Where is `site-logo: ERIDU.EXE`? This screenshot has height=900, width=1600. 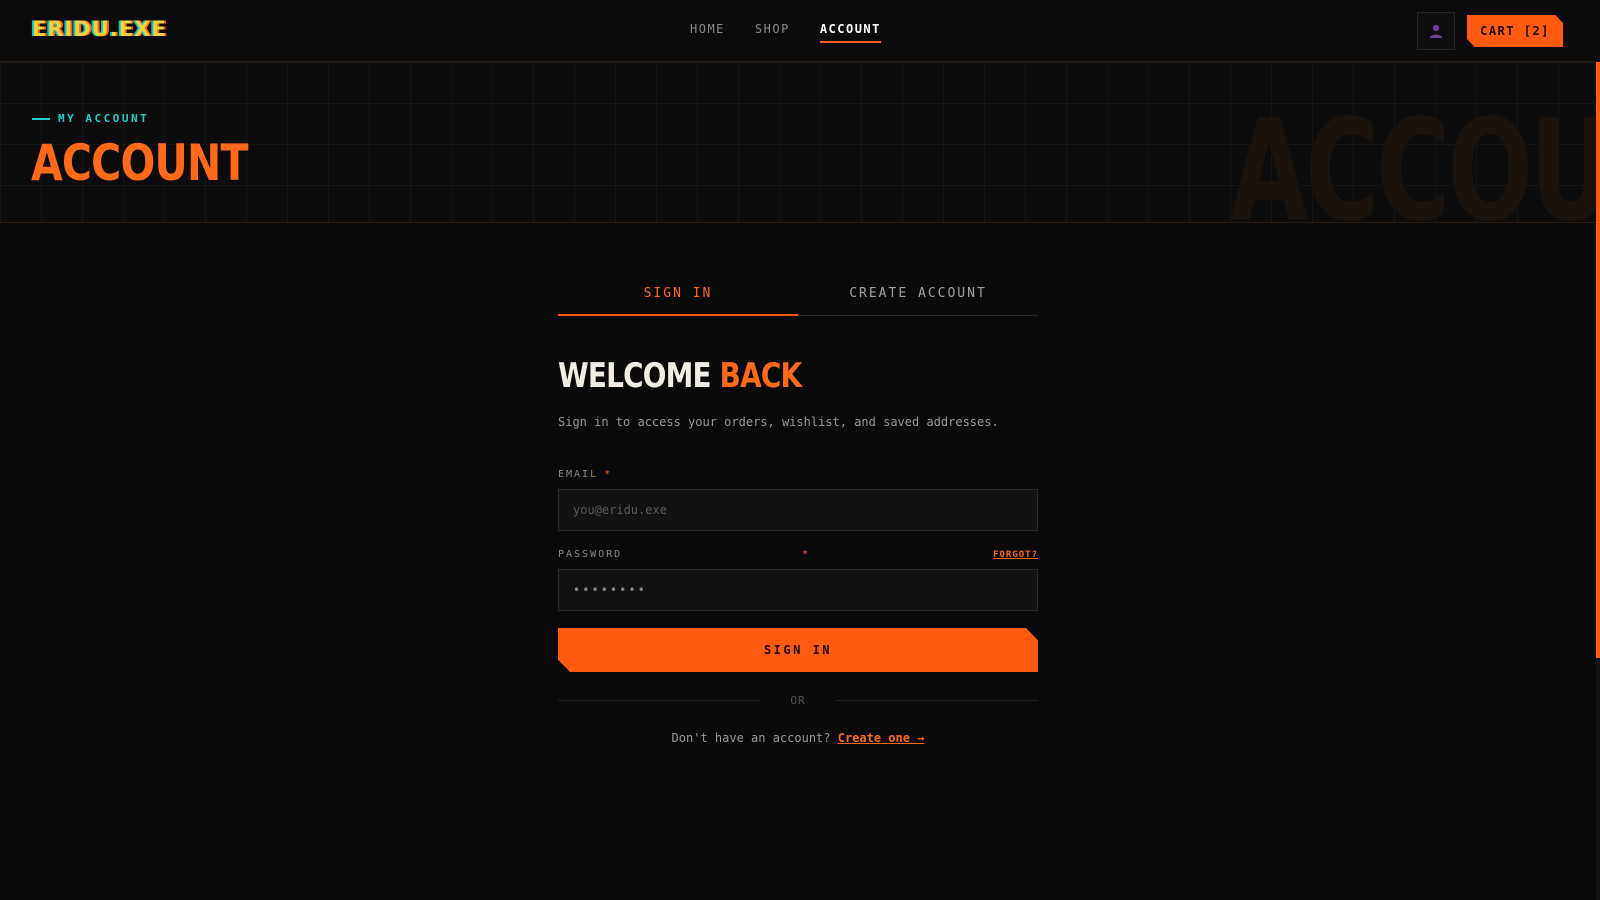 site-logo: ERIDU.EXE is located at coordinates (99, 29).